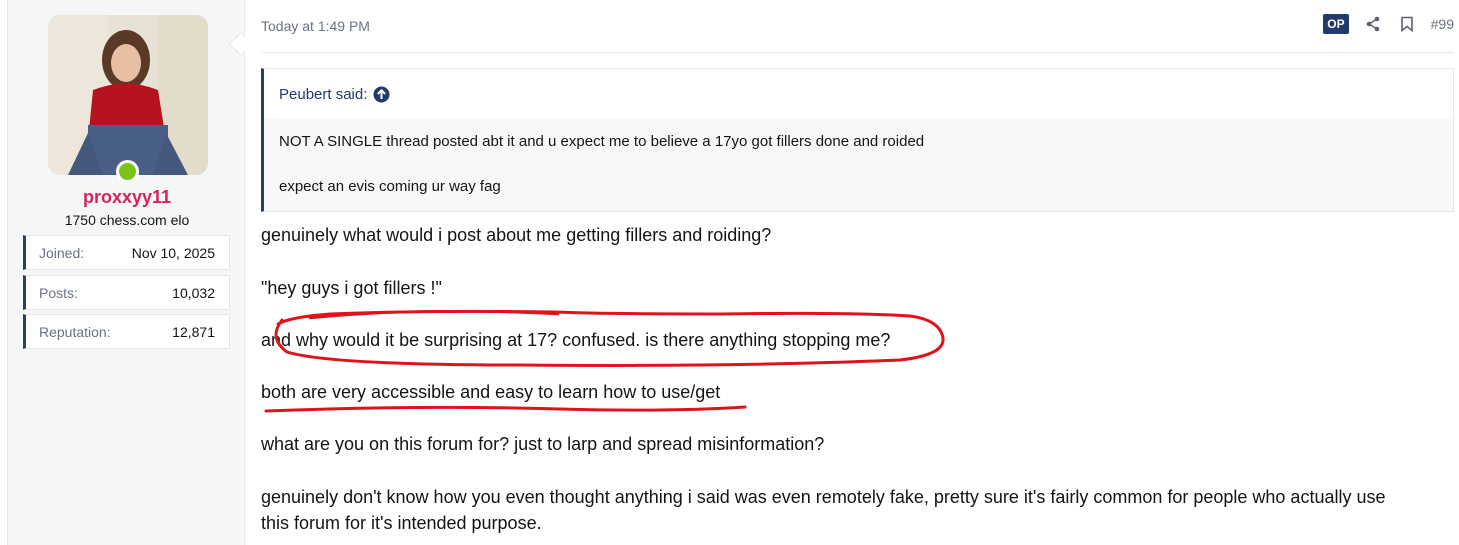 The width and height of the screenshot is (1459, 545). Describe the element at coordinates (62, 252) in the screenshot. I see `stat-label: Joined:` at that location.